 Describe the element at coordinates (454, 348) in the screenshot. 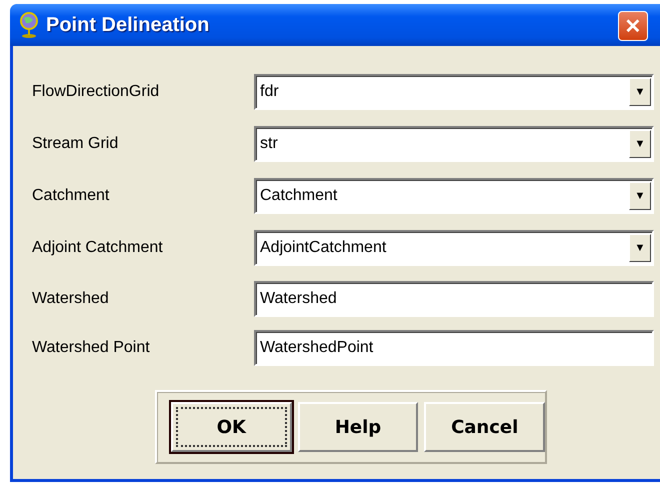

I see `input-field: WatershedPoint` at that location.